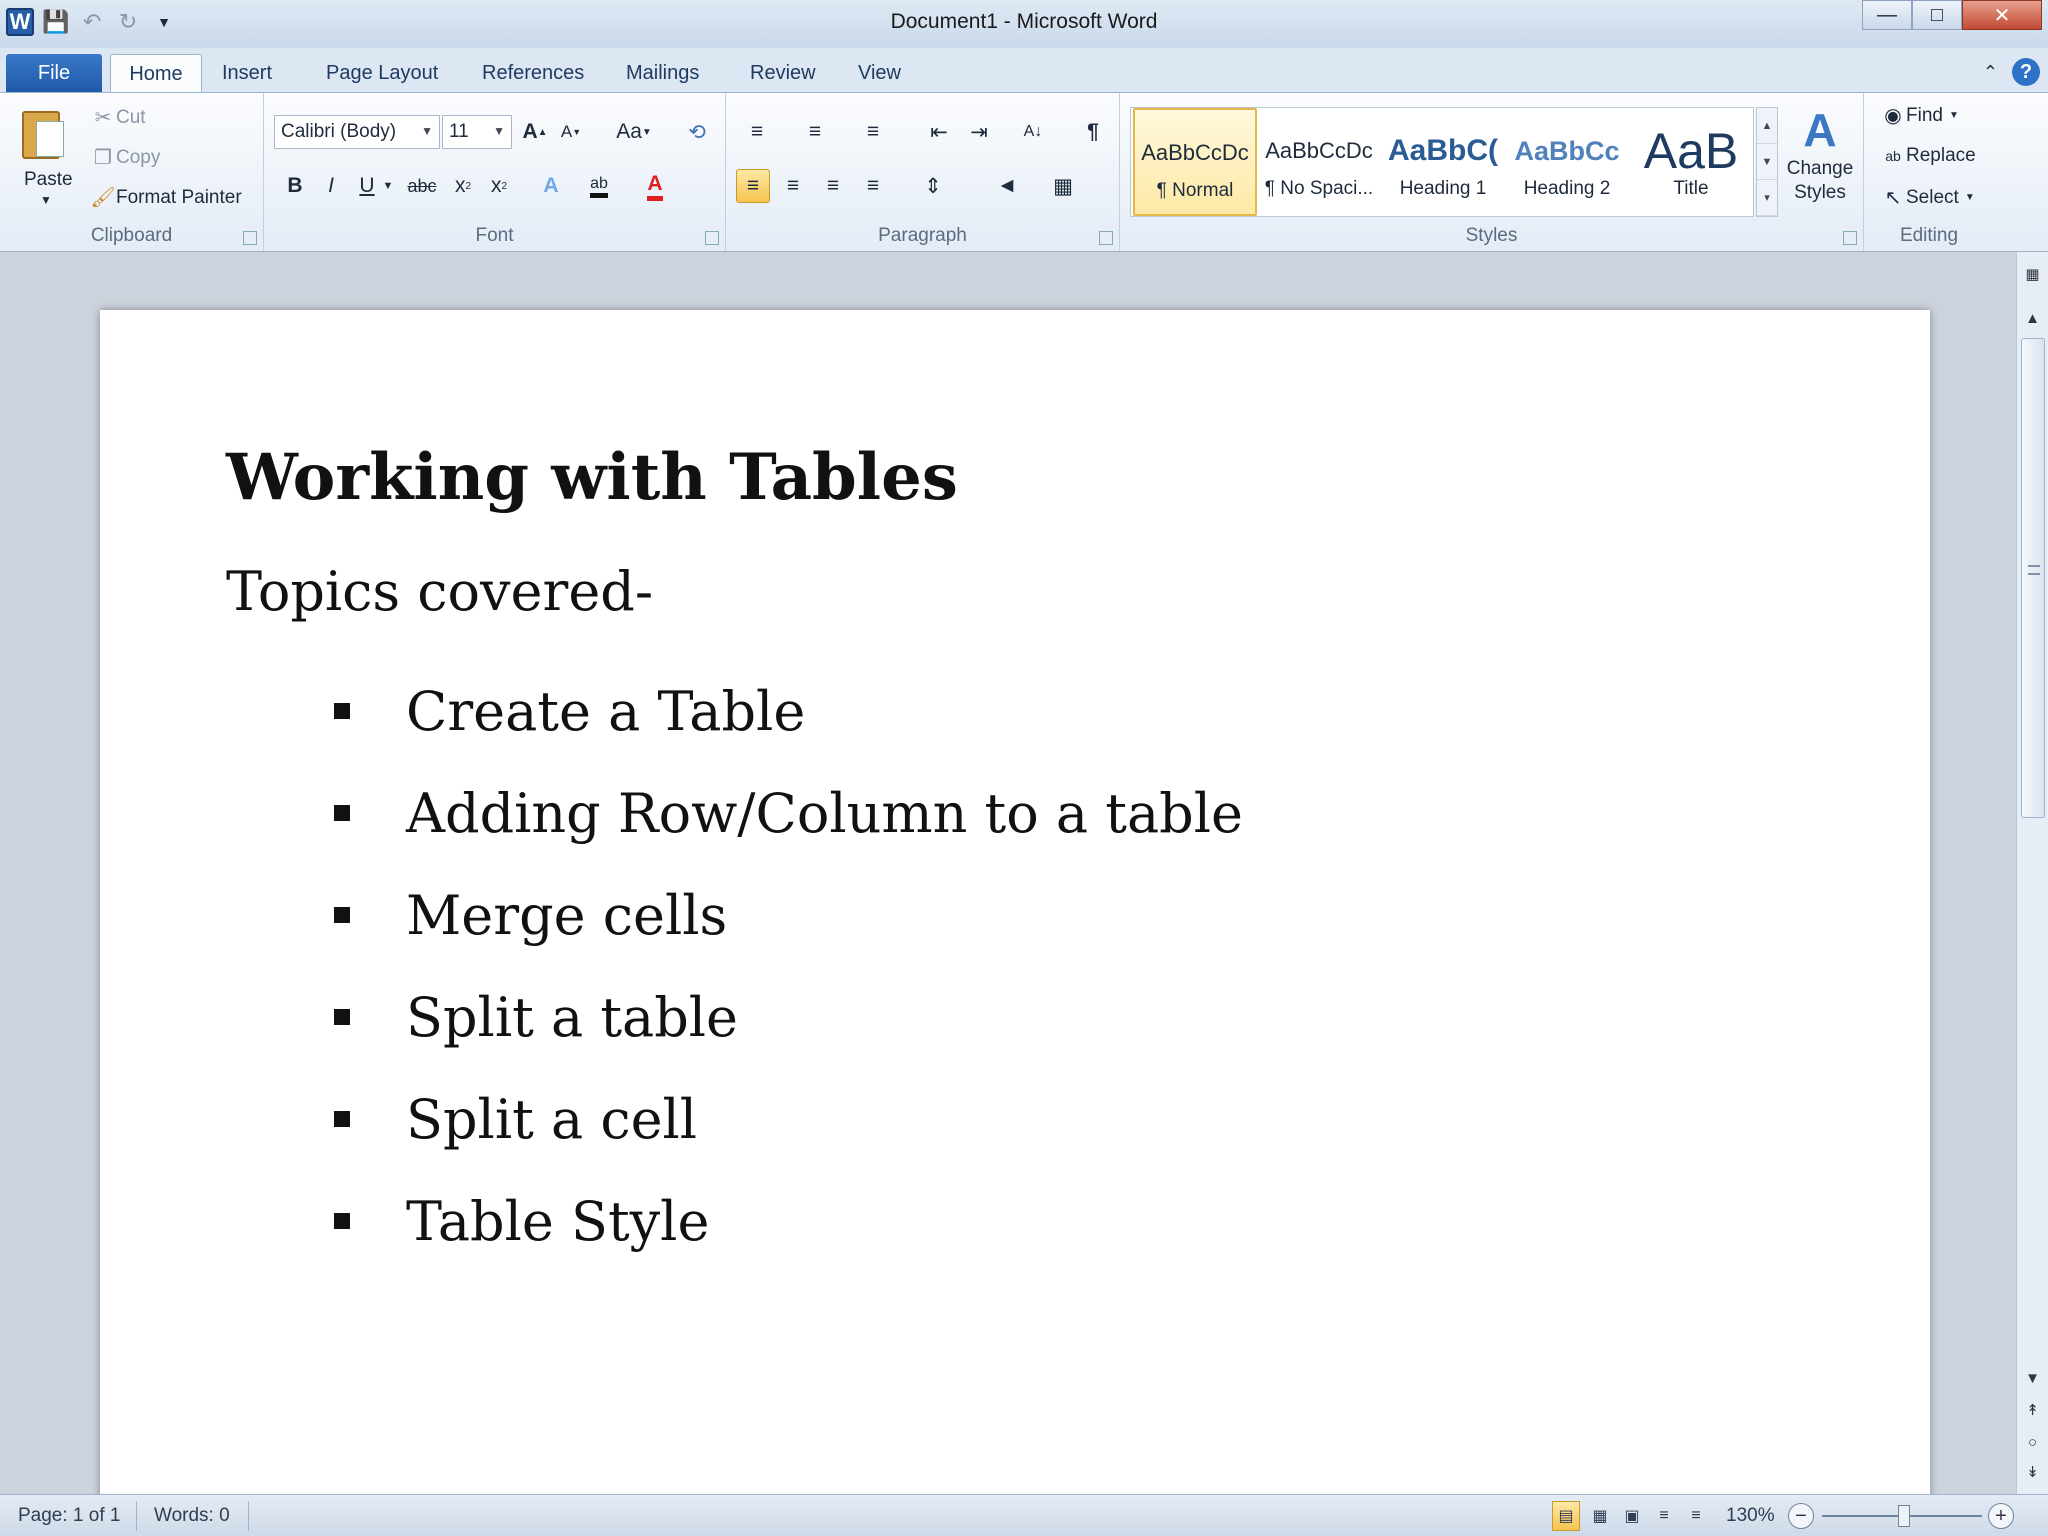 This screenshot has height=1536, width=2048. I want to click on next-page-icon: ↡, so click(2032, 1472).